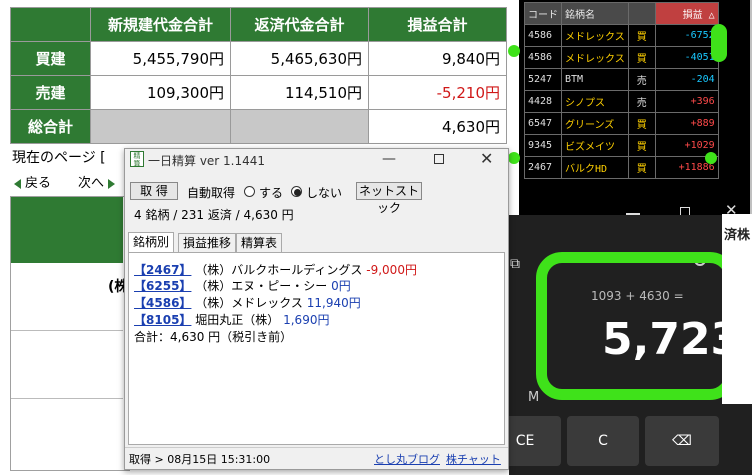 The image size is (752, 475). I want to click on sell-close-amount: 114,510円, so click(299, 92).